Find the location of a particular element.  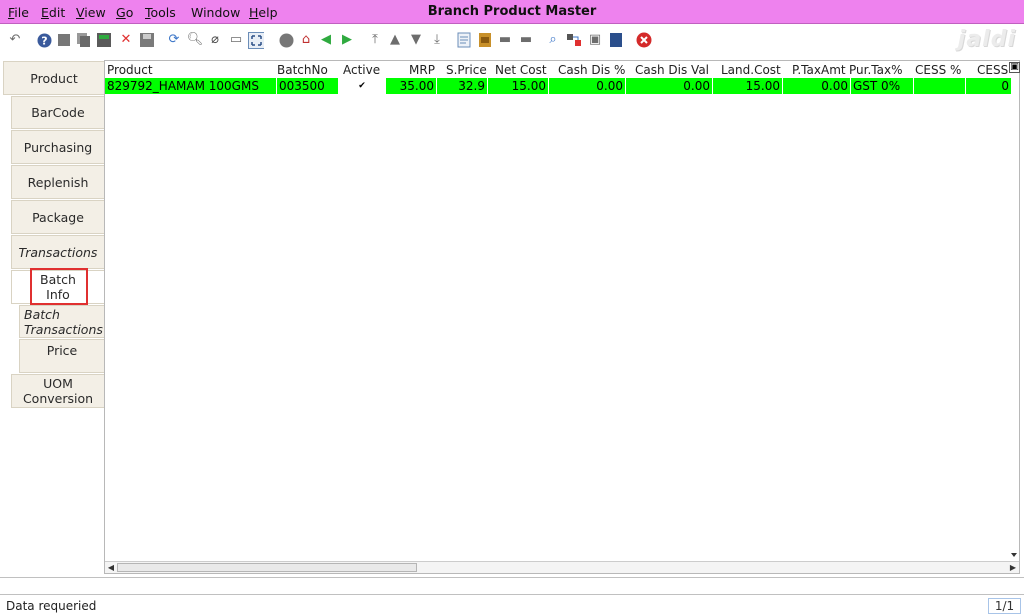

column-header: MRP is located at coordinates (422, 70).